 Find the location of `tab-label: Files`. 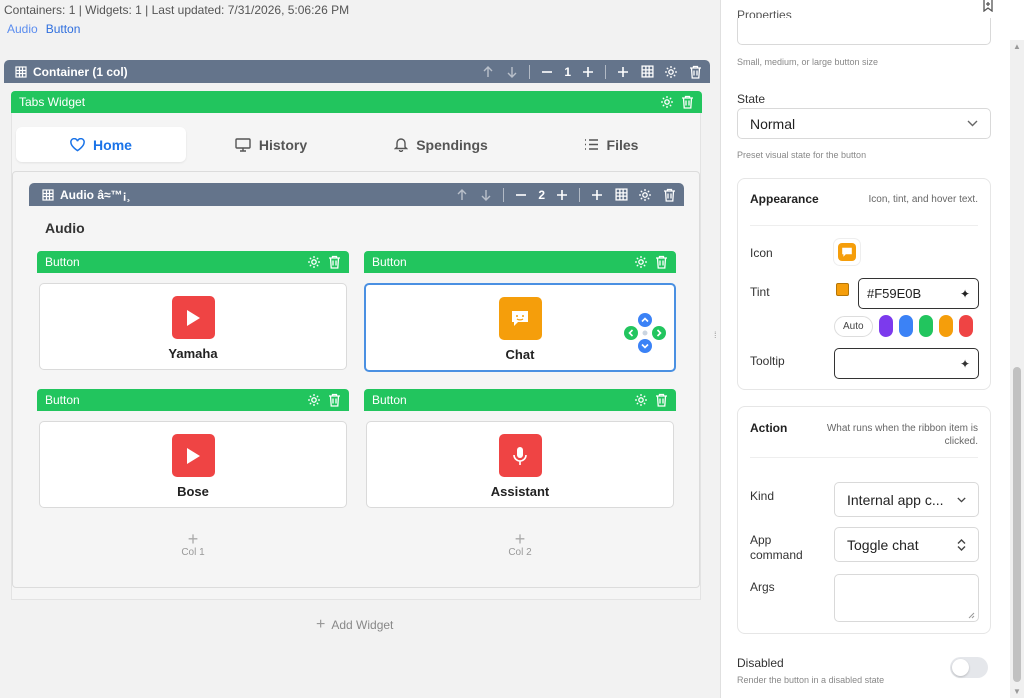

tab-label: Files is located at coordinates (622, 144).